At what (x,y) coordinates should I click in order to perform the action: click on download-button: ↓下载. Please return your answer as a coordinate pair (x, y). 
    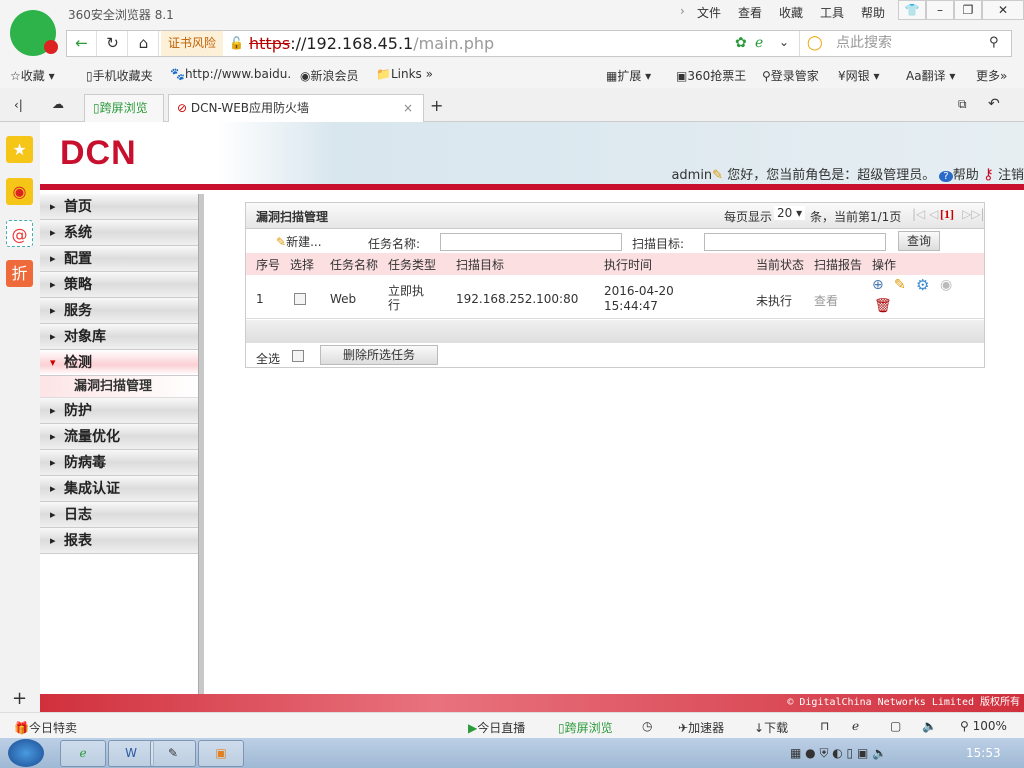
    Looking at the image, I should click on (771, 727).